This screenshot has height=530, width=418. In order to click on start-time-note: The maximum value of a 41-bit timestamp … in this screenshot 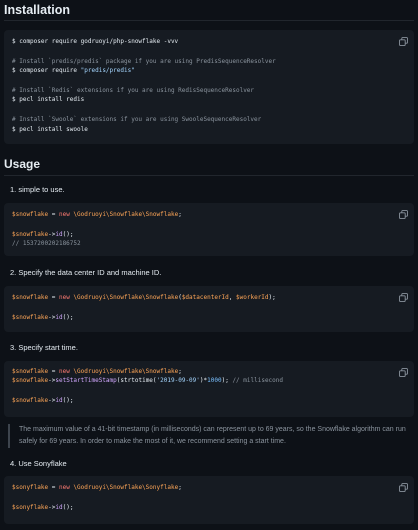, I will do `click(208, 436)`.